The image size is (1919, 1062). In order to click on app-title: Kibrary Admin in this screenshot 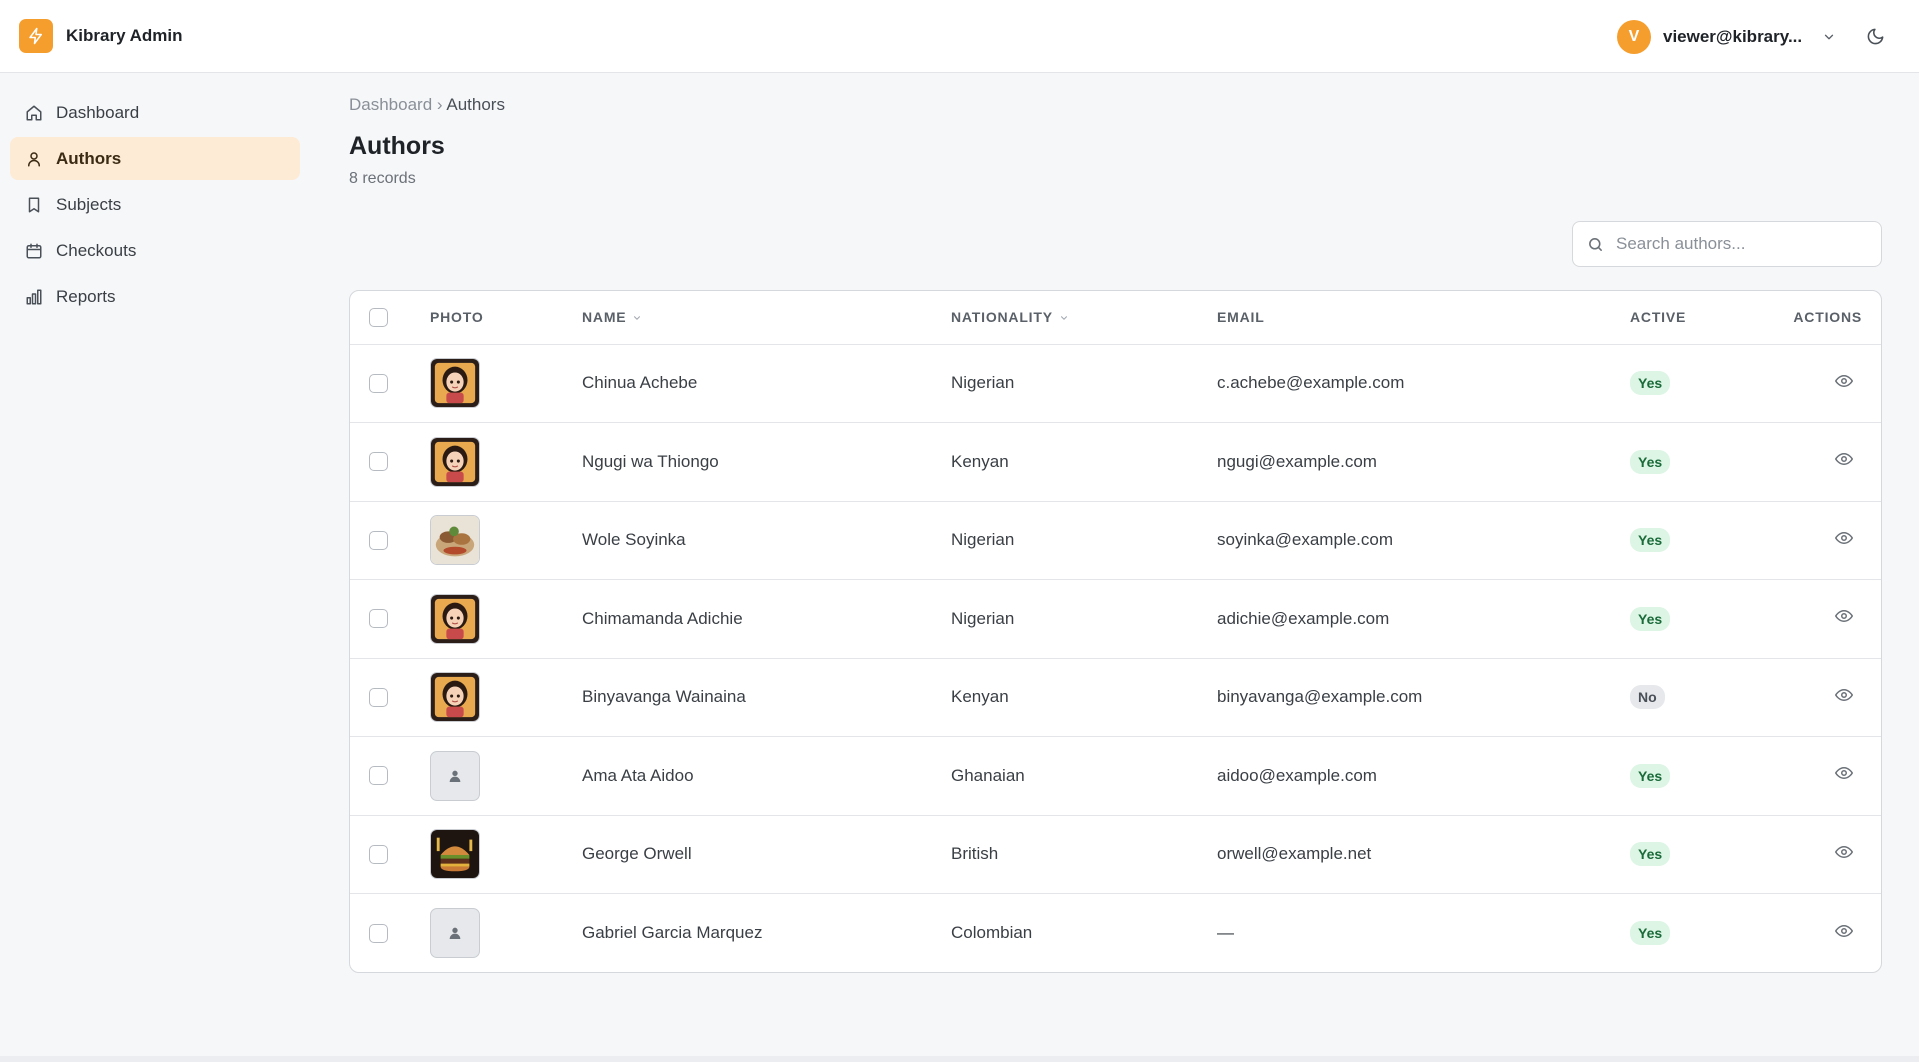, I will do `click(124, 35)`.